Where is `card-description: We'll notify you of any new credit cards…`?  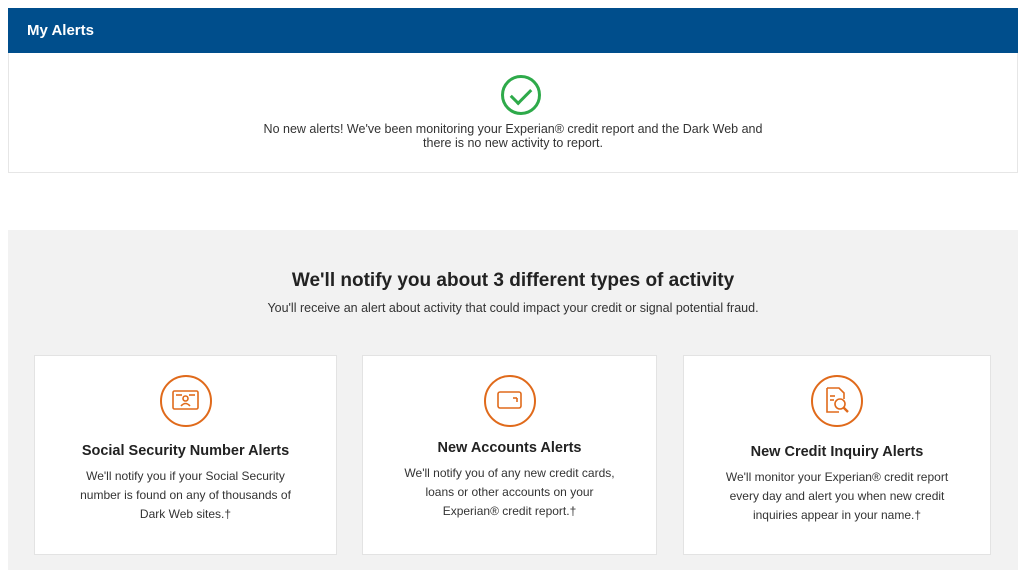 card-description: We'll notify you of any new credit cards… is located at coordinates (509, 492).